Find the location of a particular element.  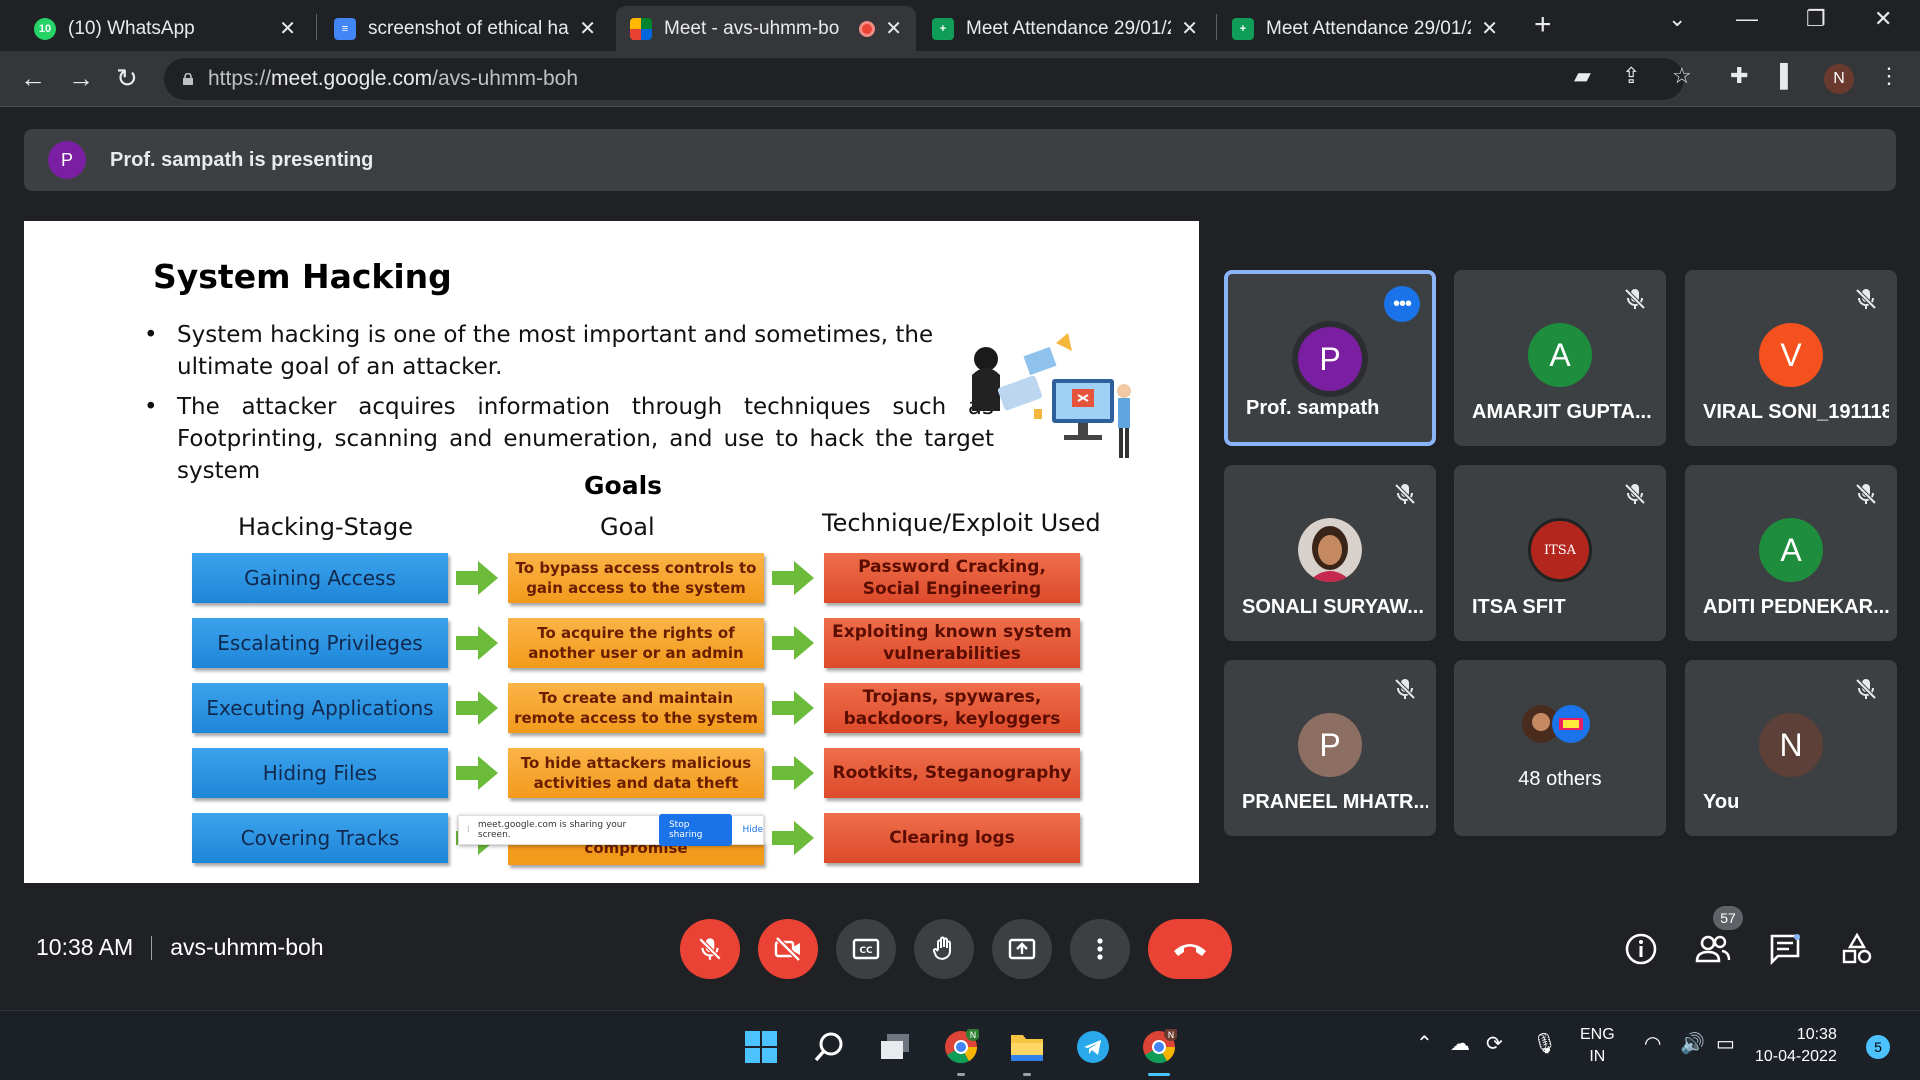

camera-off-icon is located at coordinates (787, 949).